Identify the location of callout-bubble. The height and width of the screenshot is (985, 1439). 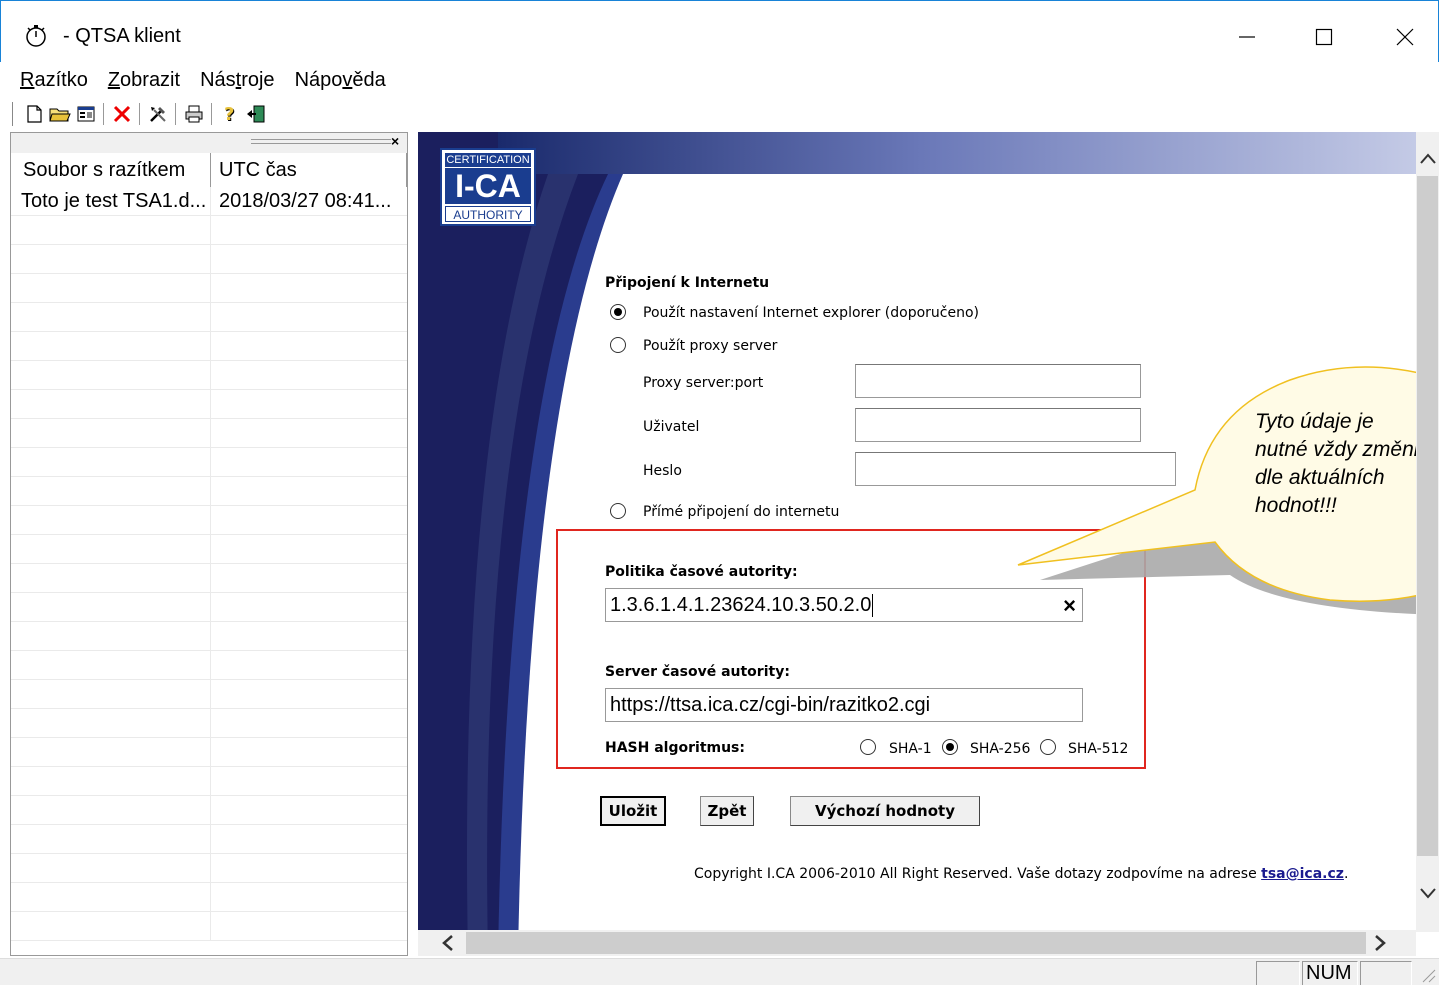
(1228, 490).